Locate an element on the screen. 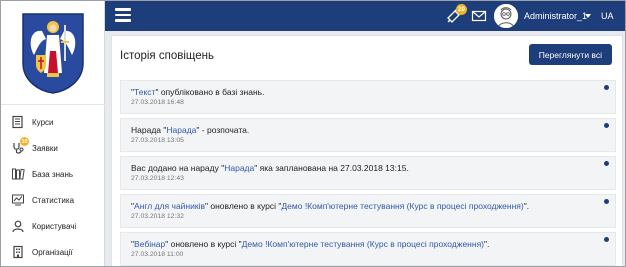  sidebar-item-courses: Курси is located at coordinates (53, 122).